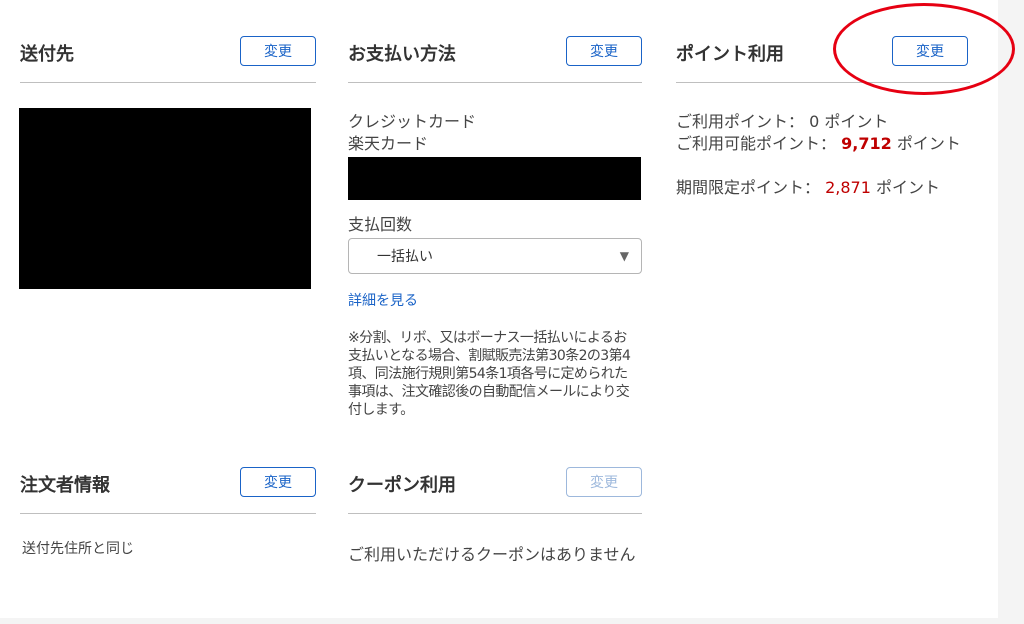 Image resolution: width=1024 pixels, height=624 pixels. I want to click on orderer-info: 送付先住所と同じ, so click(78, 549).